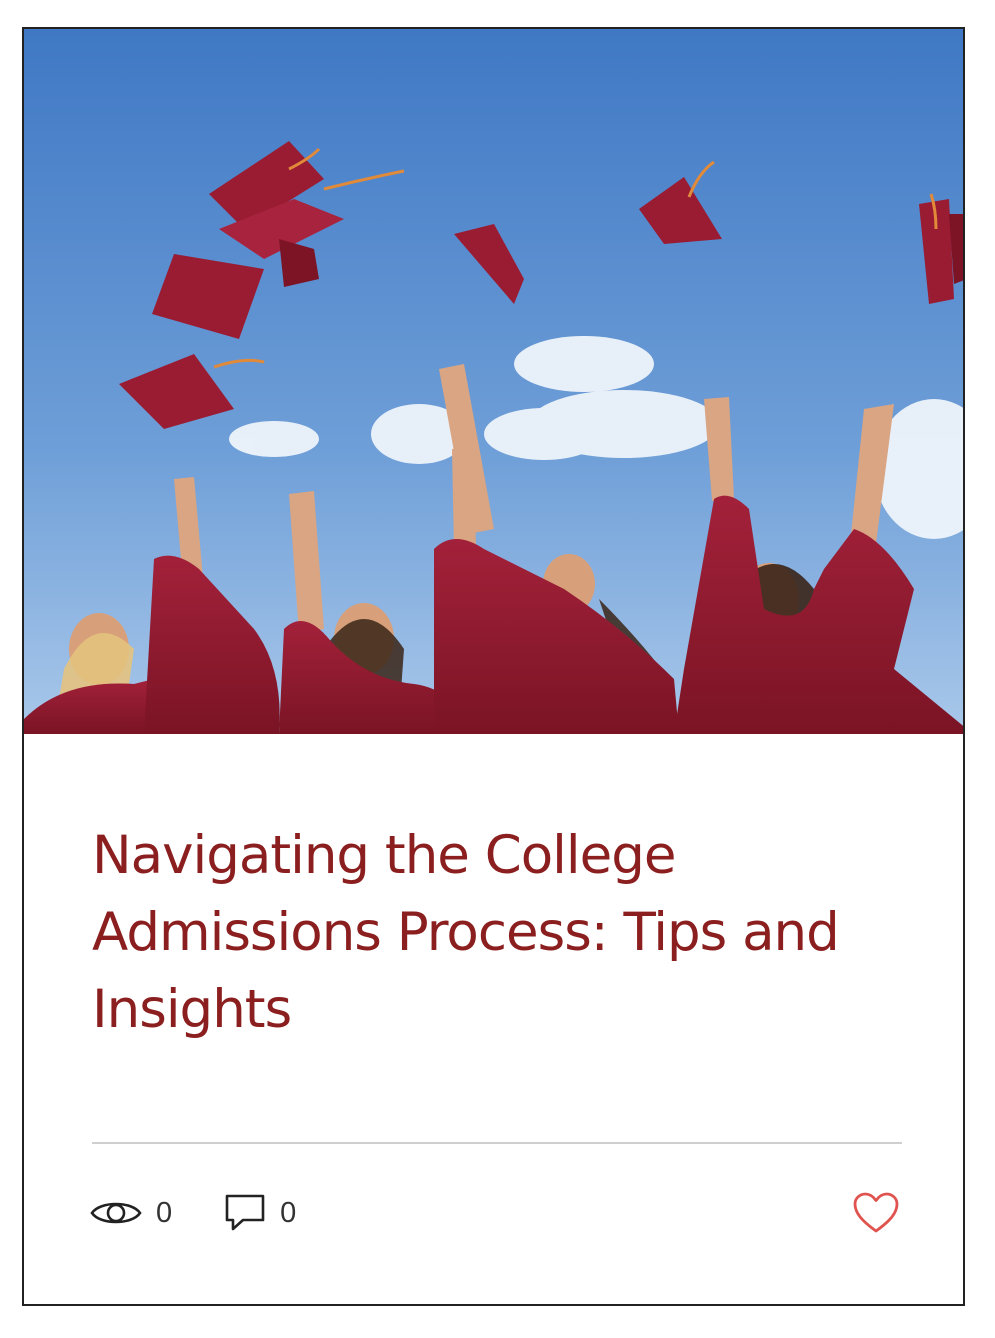 This screenshot has height=1338, width=995. I want to click on comments-count: 0, so click(288, 1212).